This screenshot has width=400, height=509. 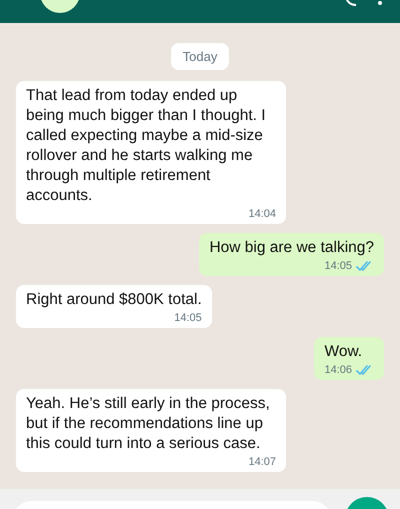 I want to click on message-text: Right around $800K total., so click(x=114, y=300).